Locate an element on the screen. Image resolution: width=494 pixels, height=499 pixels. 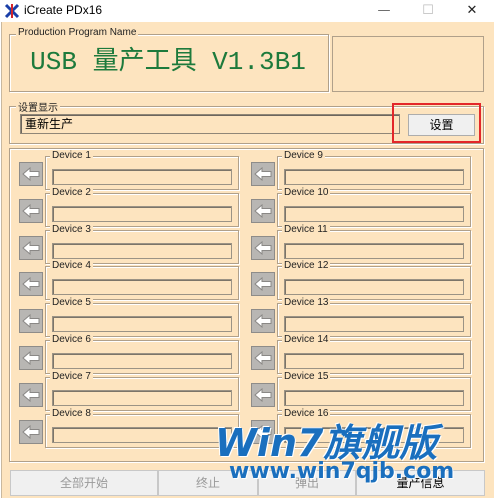
device-slot: Device 12 is located at coordinates (361, 280).